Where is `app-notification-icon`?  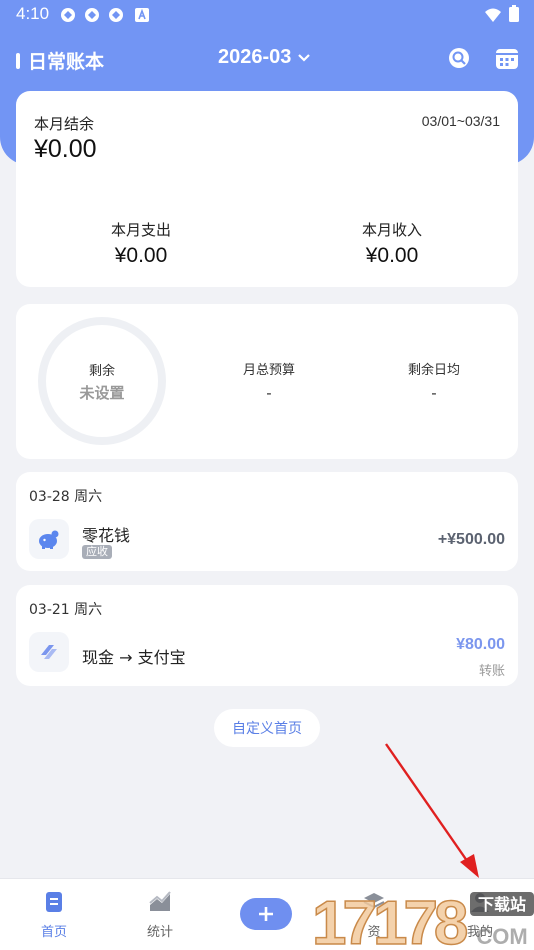 app-notification-icon is located at coordinates (142, 15).